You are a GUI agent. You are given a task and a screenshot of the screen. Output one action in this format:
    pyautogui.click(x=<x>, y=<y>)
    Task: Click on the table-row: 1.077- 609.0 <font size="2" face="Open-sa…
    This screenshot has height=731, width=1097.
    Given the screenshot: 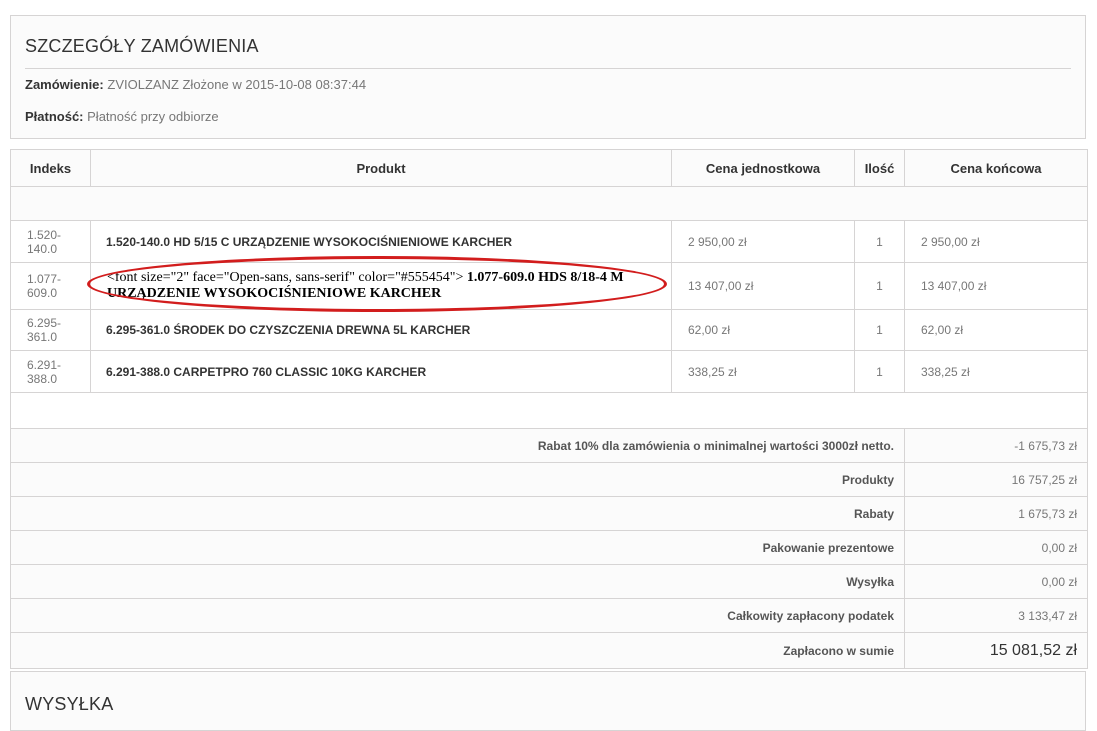 What is the action you would take?
    pyautogui.click(x=549, y=284)
    